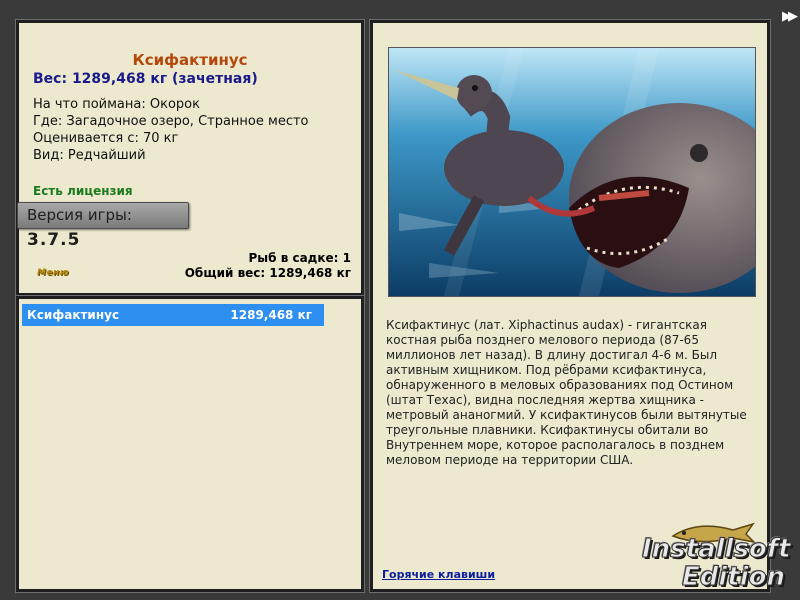  What do you see at coordinates (83, 191) in the screenshot?
I see `license-status: Есть лицензия` at bounding box center [83, 191].